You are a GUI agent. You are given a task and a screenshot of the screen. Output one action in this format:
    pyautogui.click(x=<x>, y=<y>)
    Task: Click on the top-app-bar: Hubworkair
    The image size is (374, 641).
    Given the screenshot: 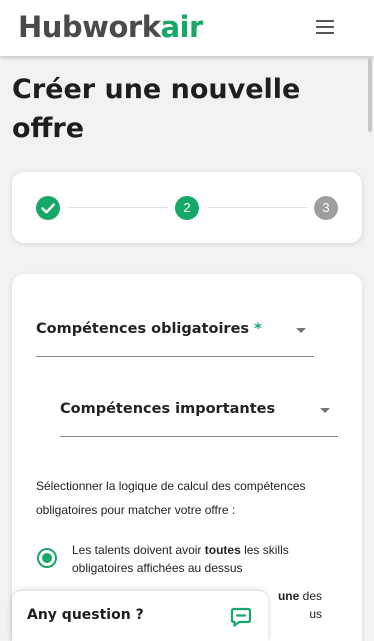 What is the action you would take?
    pyautogui.click(x=187, y=28)
    